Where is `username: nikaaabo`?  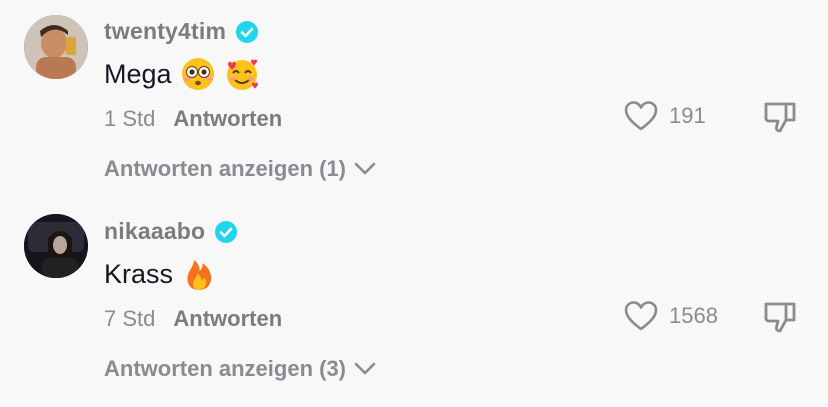 username: nikaaabo is located at coordinates (171, 231).